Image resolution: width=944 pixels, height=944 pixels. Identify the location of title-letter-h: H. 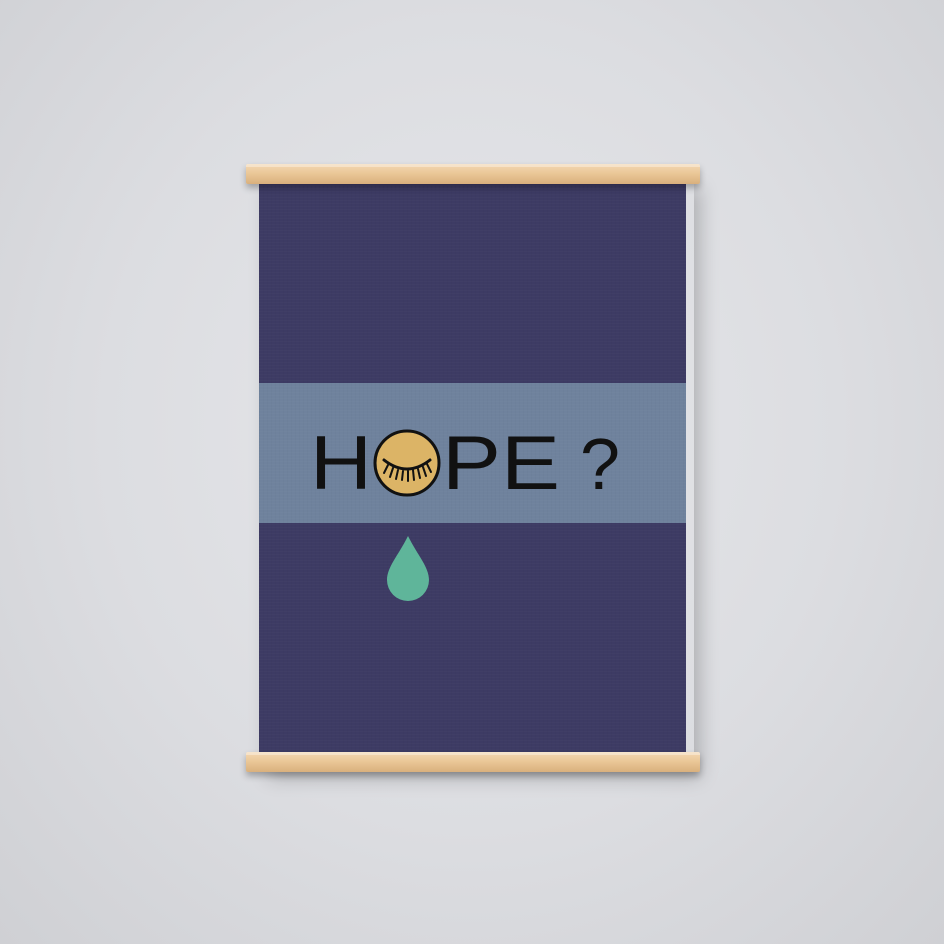
(341, 463).